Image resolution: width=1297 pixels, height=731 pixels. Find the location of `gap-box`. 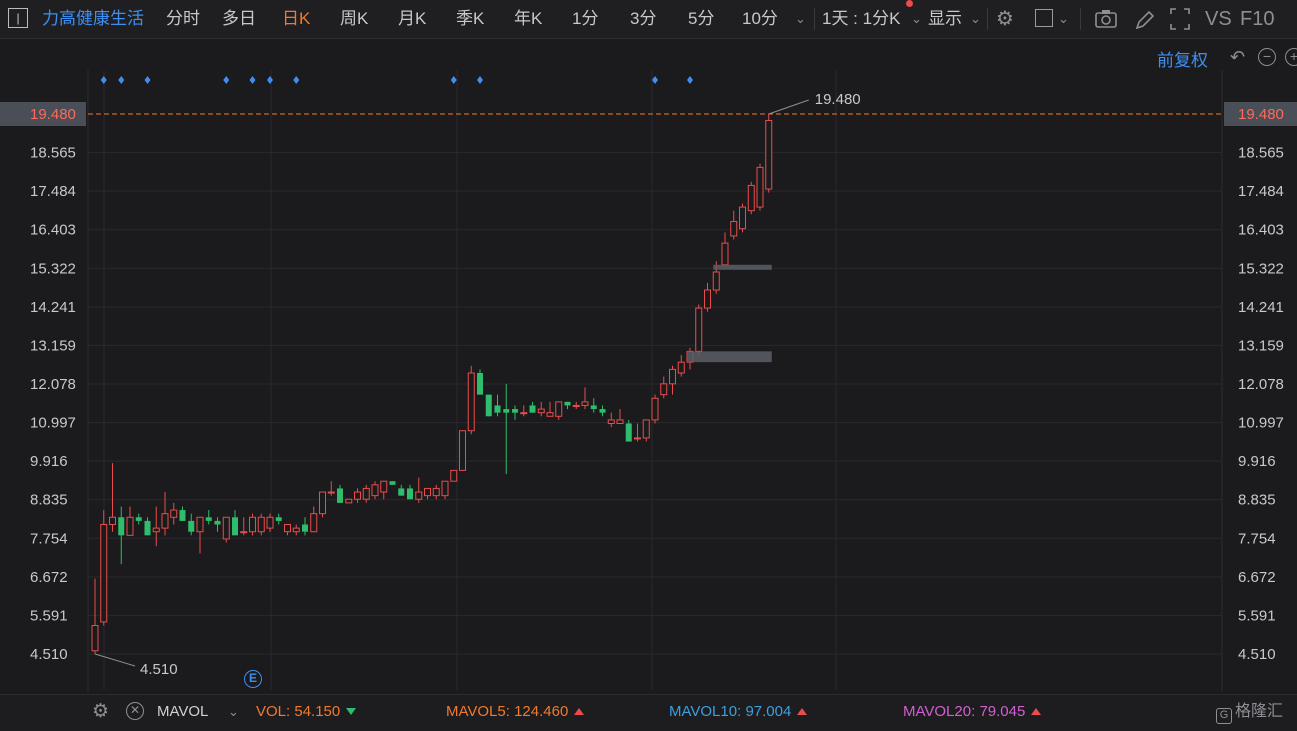

gap-box is located at coordinates (729, 357).